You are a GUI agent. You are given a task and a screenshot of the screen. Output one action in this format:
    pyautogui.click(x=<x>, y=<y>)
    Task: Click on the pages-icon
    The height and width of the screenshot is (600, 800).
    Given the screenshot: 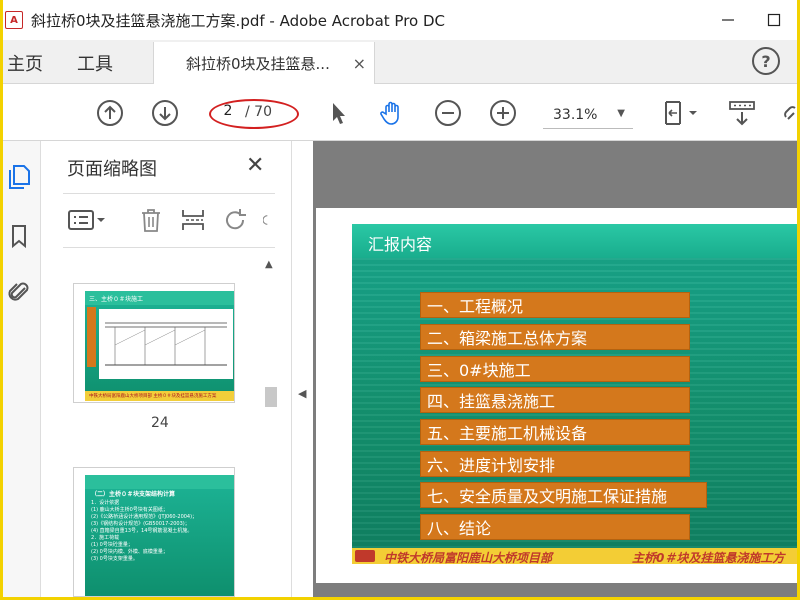 What is the action you would take?
    pyautogui.click(x=19, y=177)
    